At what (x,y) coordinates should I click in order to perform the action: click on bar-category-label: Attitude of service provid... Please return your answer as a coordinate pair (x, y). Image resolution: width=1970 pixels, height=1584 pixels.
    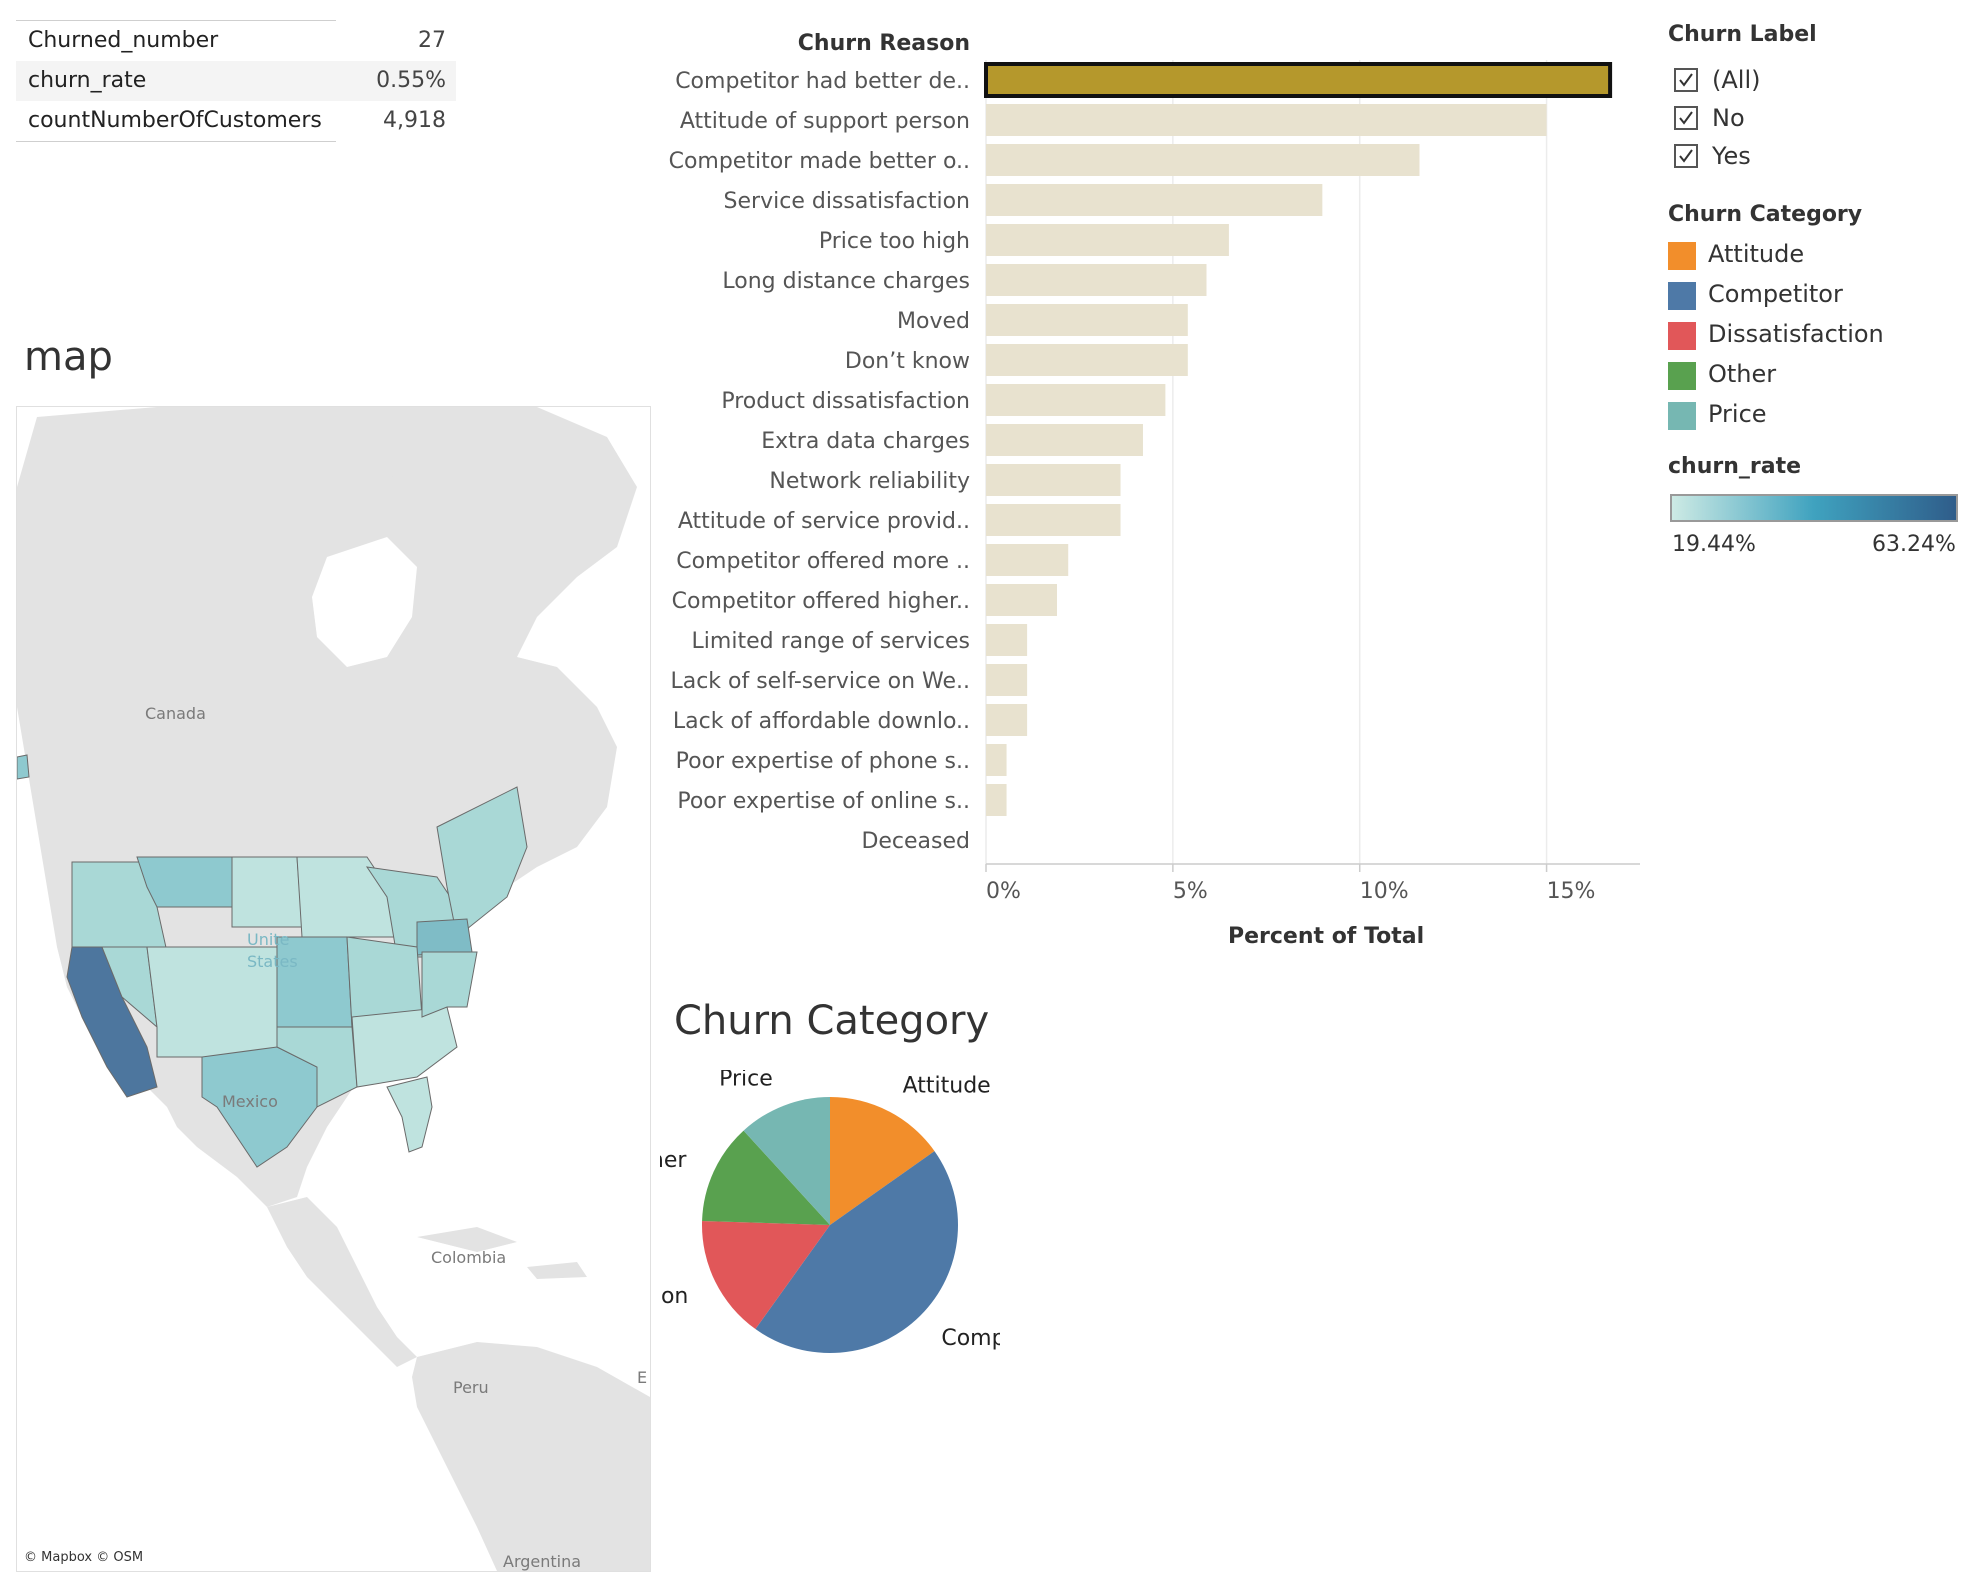
    Looking at the image, I should click on (824, 521).